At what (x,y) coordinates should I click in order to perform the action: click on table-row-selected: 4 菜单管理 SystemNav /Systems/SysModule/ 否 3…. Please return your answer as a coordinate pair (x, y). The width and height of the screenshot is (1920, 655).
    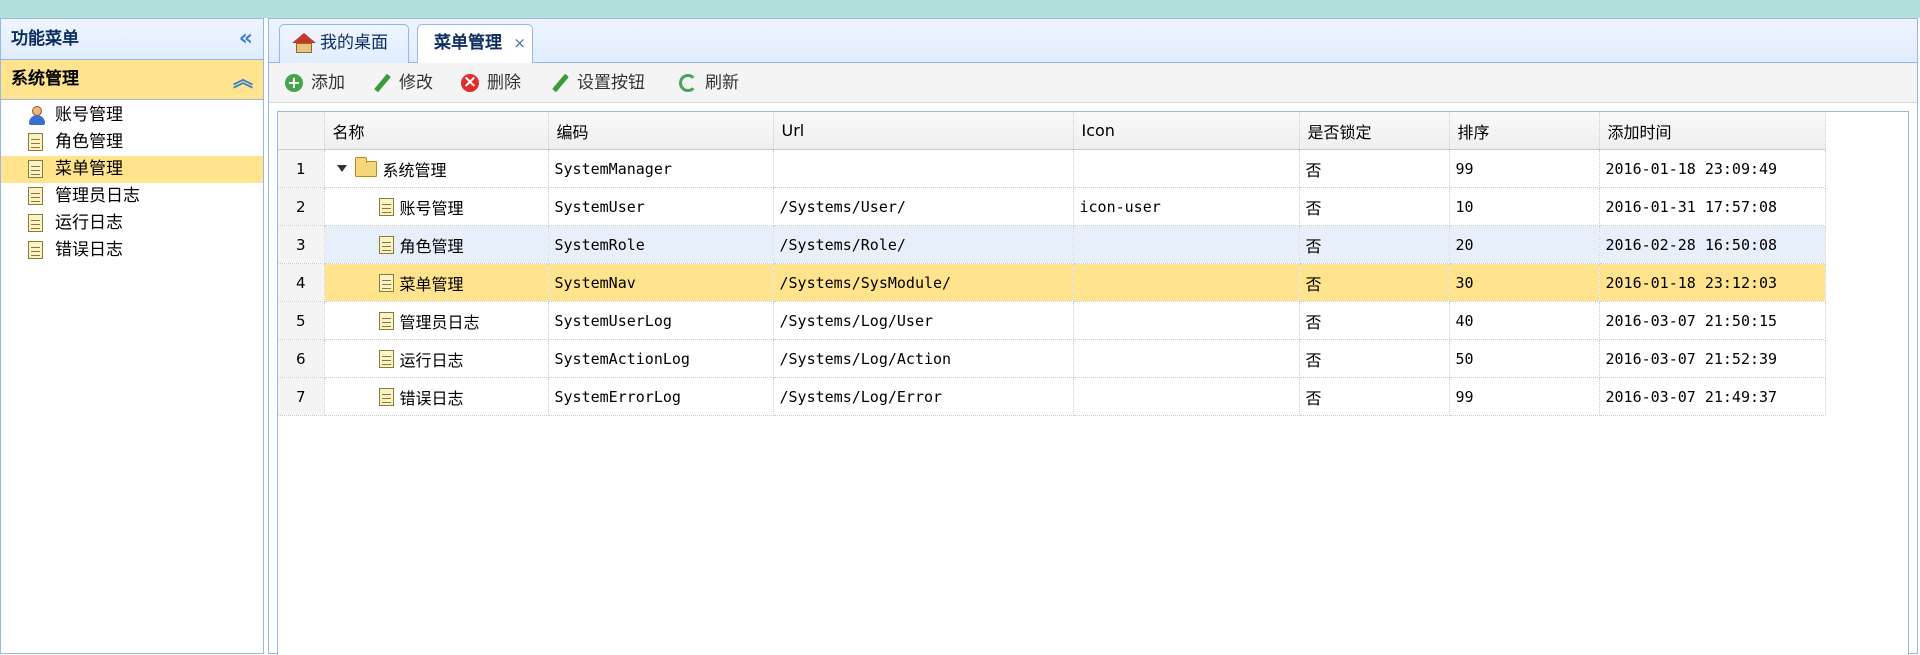
    Looking at the image, I should click on (1052, 282).